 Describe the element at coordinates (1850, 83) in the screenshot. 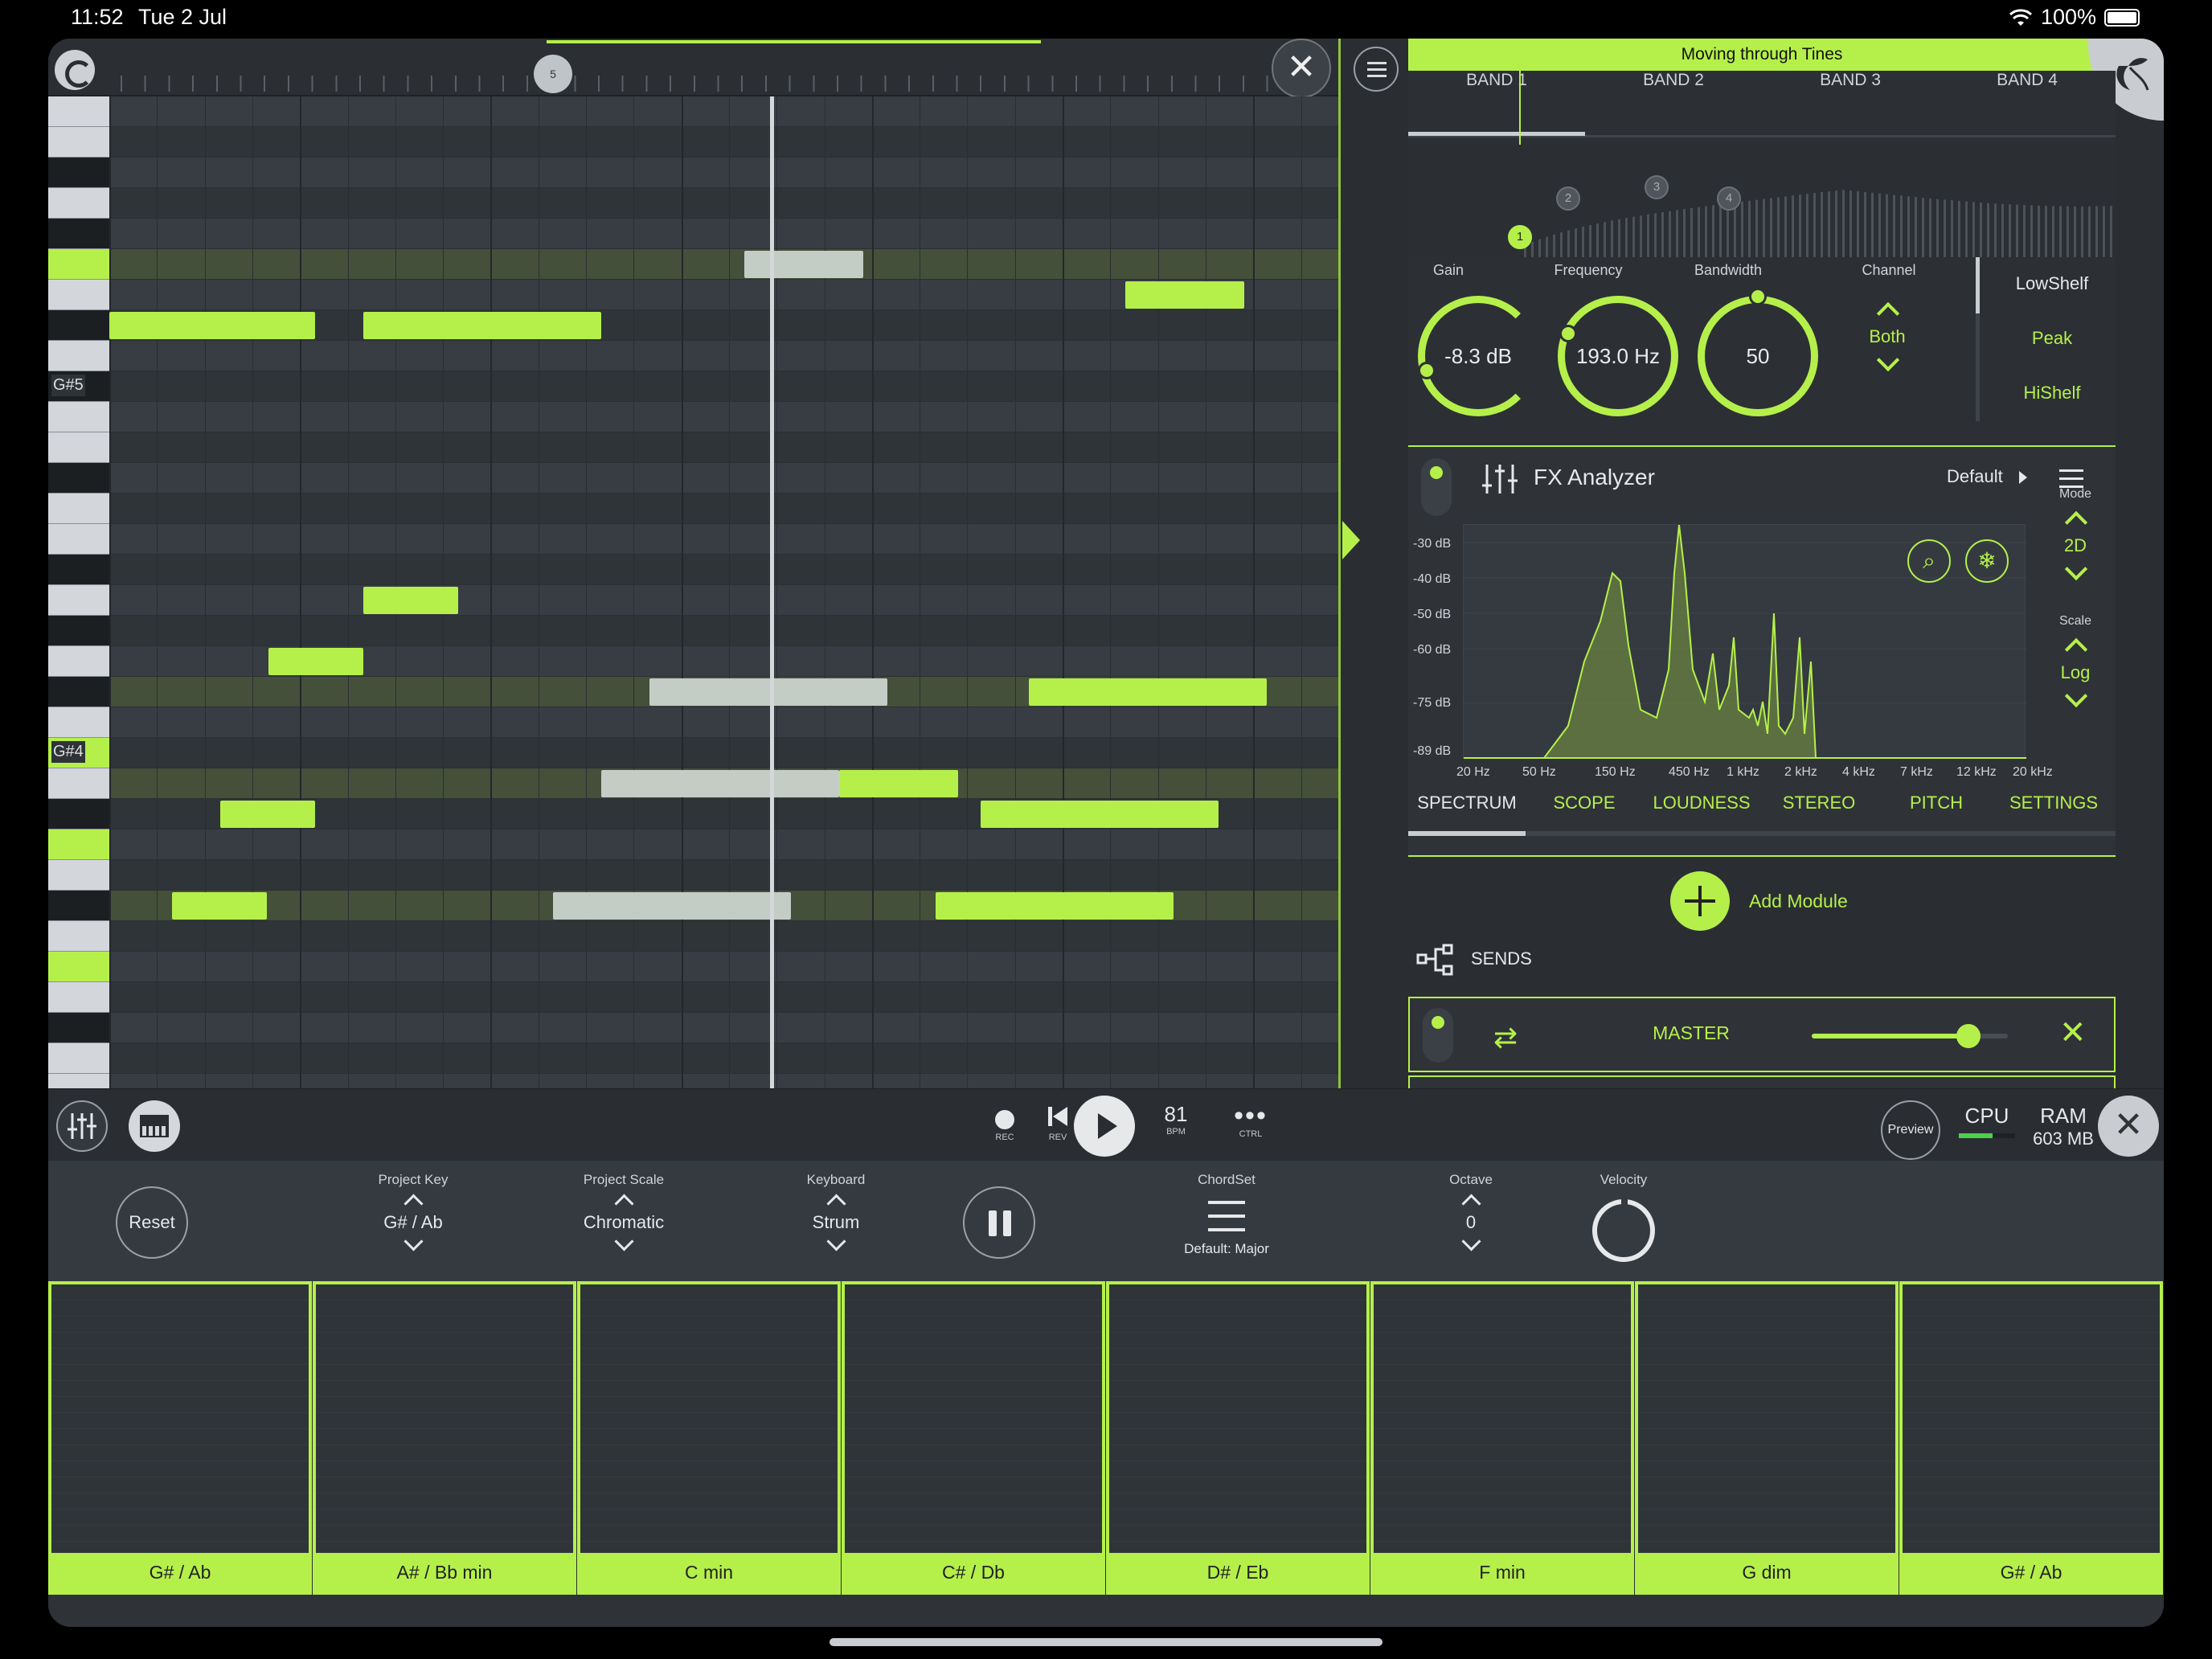

I see `tab-band-3: BAND 3` at that location.